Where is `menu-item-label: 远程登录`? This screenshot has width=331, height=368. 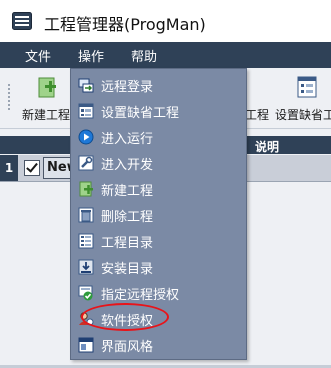 menu-item-label: 远程登录 is located at coordinates (127, 87).